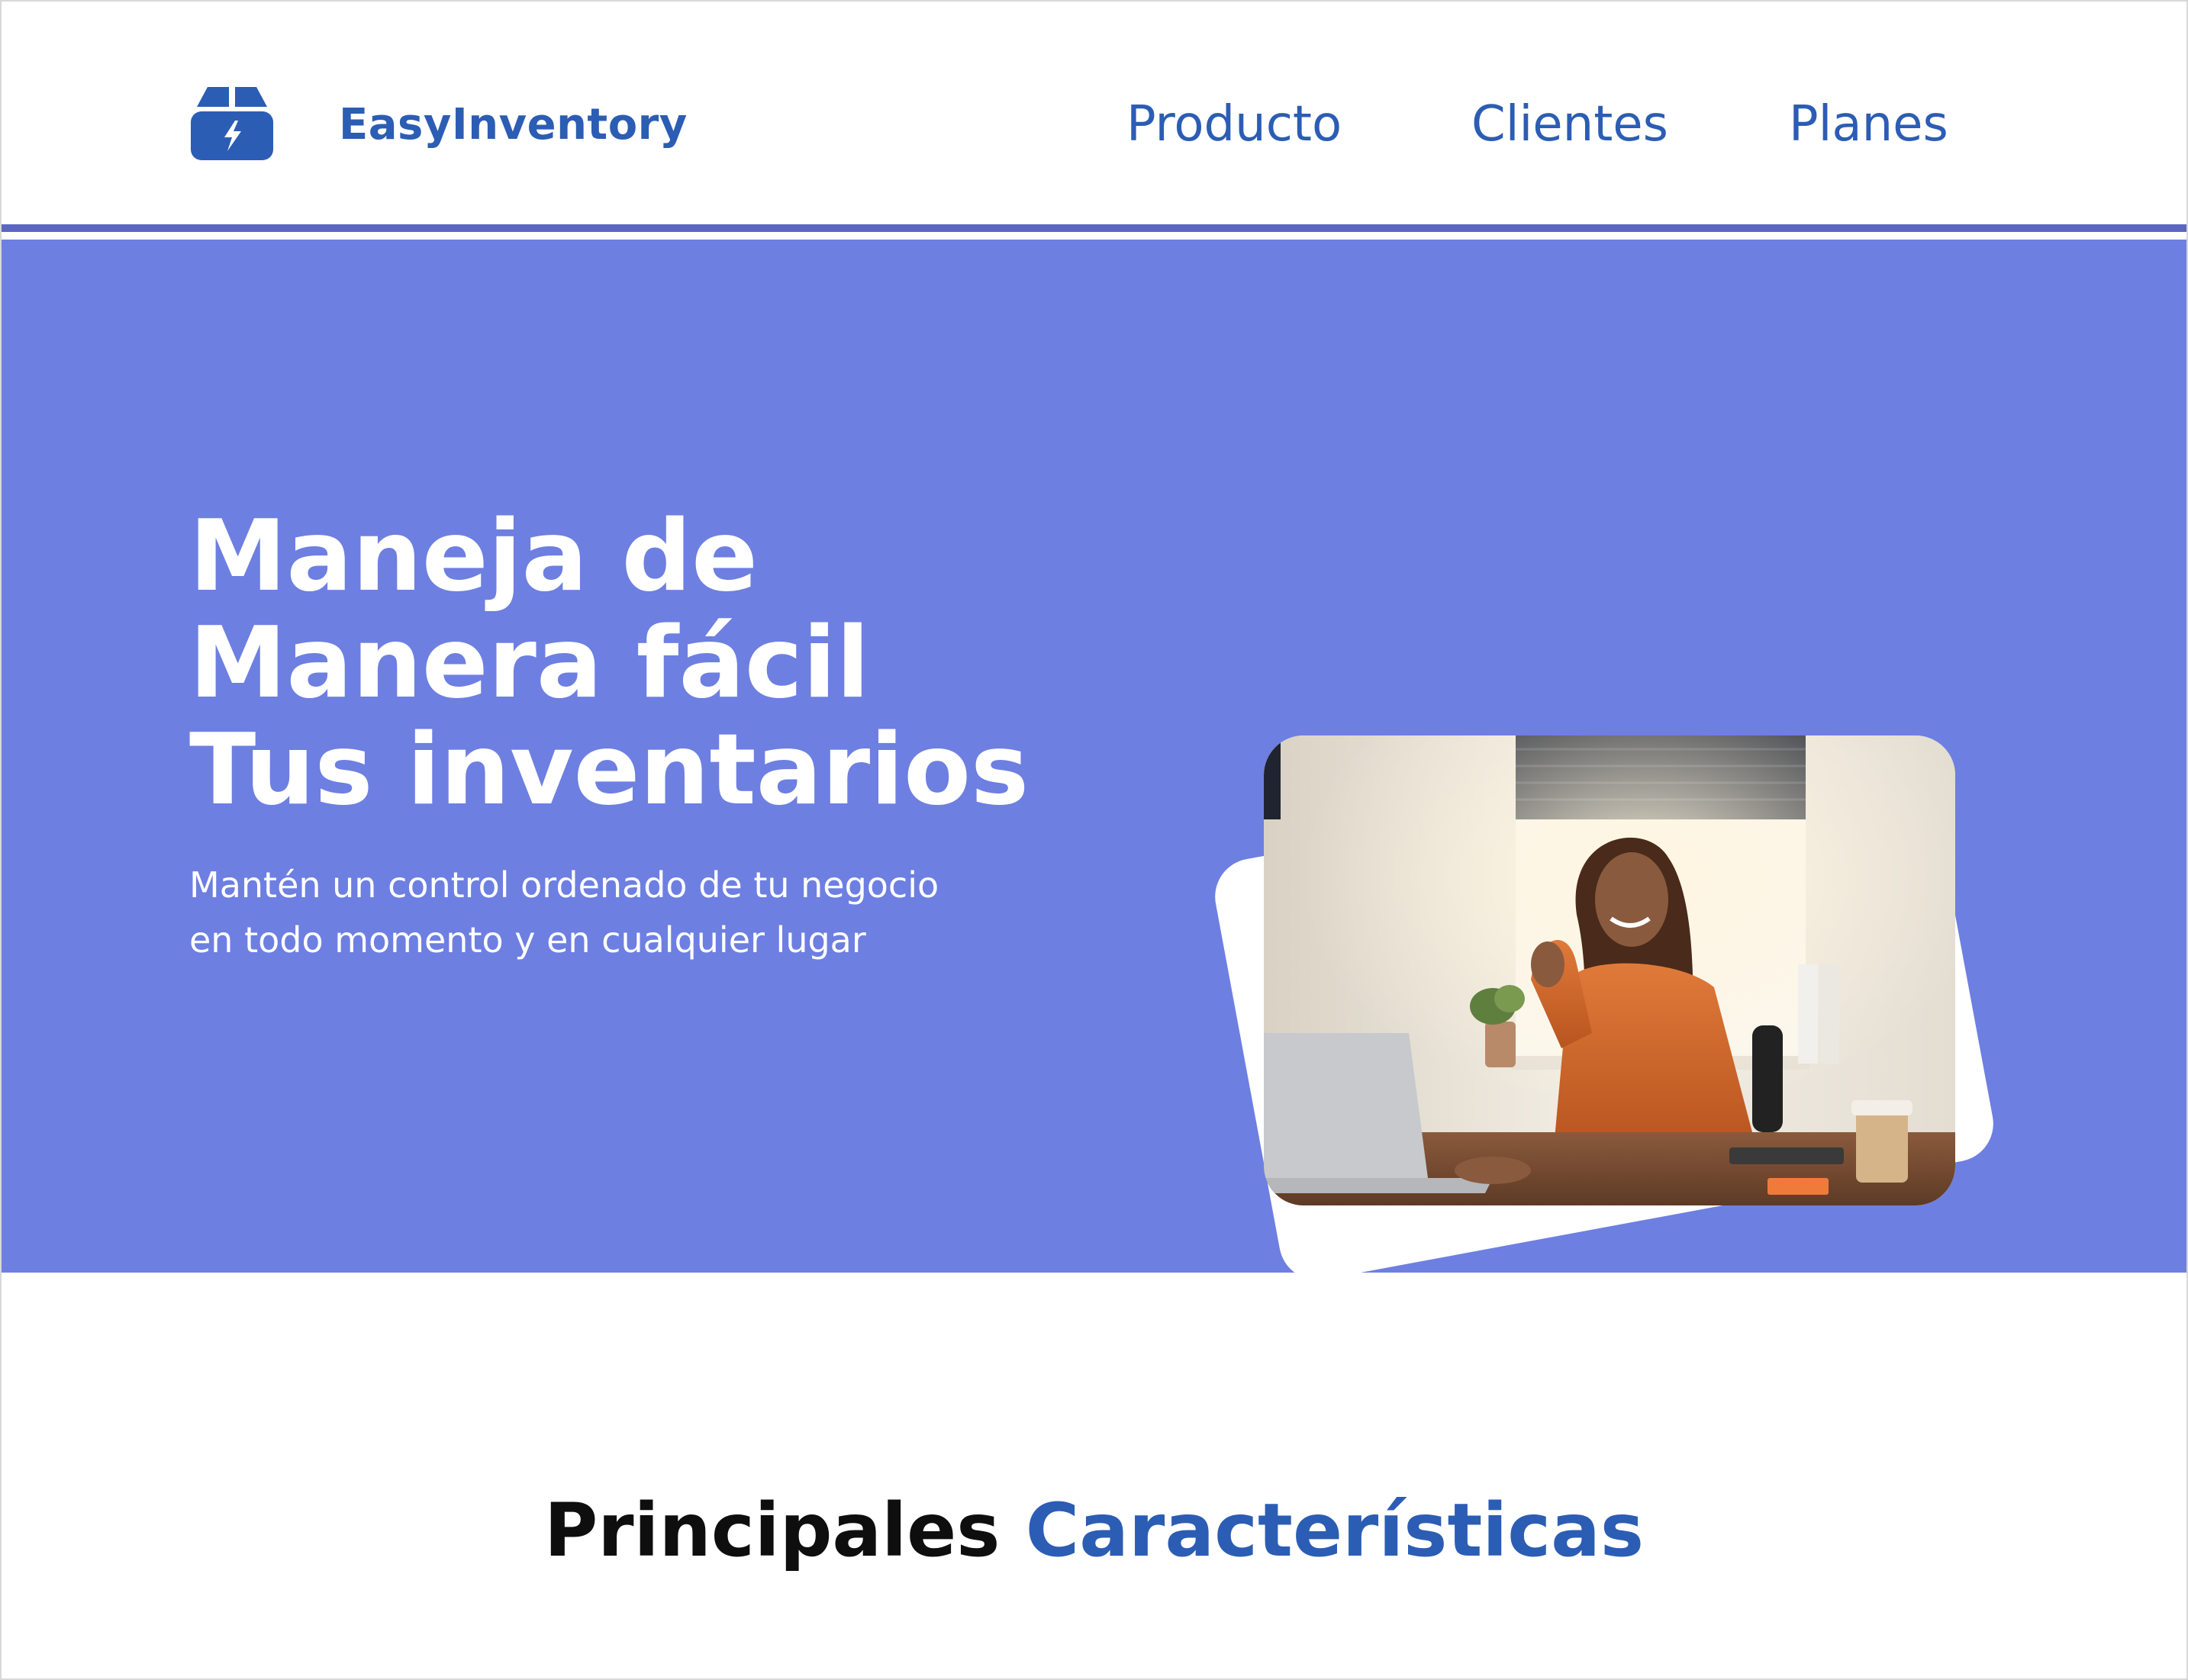 The width and height of the screenshot is (2188, 1680). What do you see at coordinates (609, 770) in the screenshot?
I see `hero-title-line-3: Tus inventarios` at bounding box center [609, 770].